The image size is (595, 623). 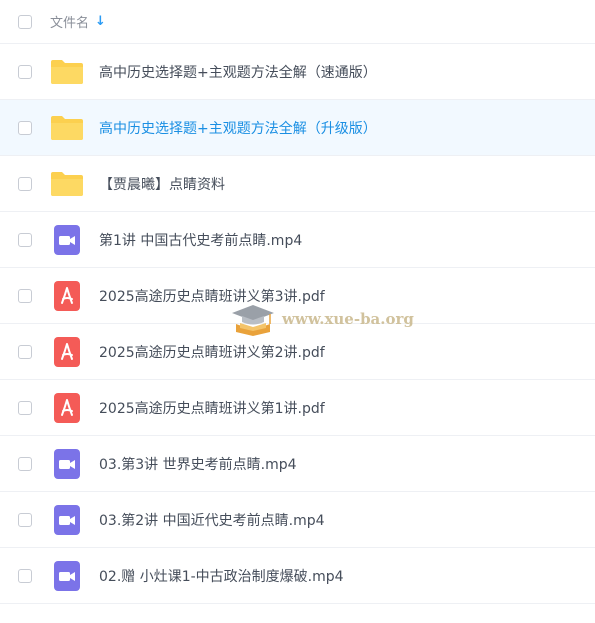 I want to click on sort-by-filename-button: 文件名 ↓, so click(x=78, y=21).